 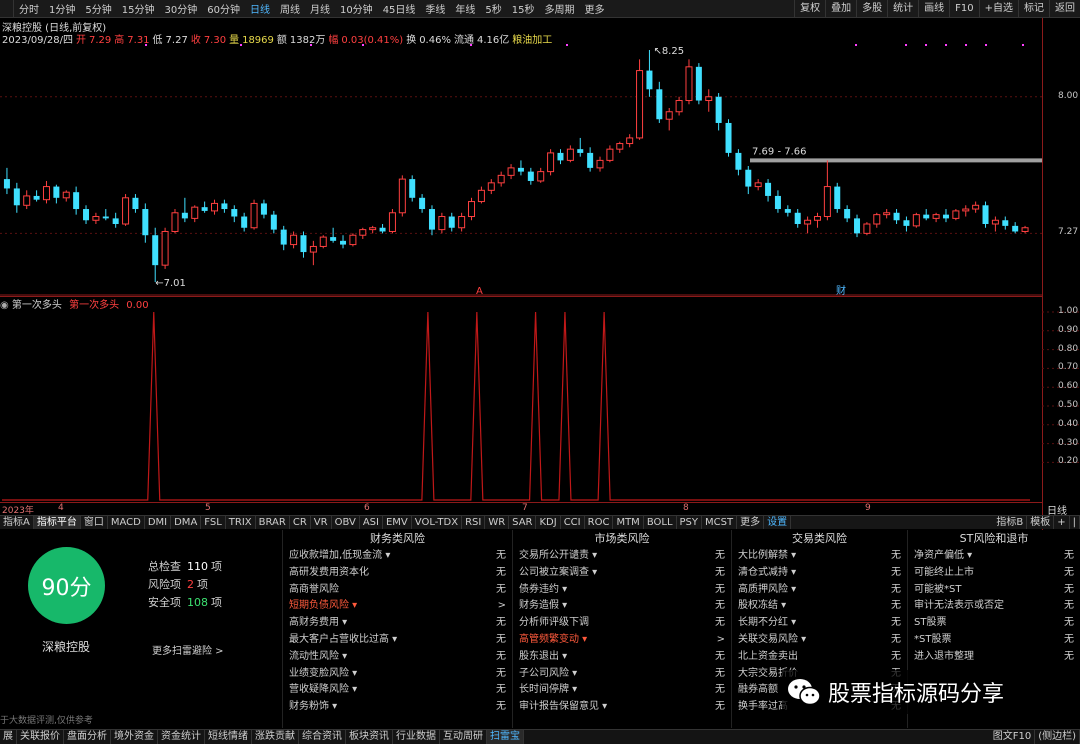 What do you see at coordinates (994, 640) in the screenshot?
I see `risk-item: *ST股票 无` at bounding box center [994, 640].